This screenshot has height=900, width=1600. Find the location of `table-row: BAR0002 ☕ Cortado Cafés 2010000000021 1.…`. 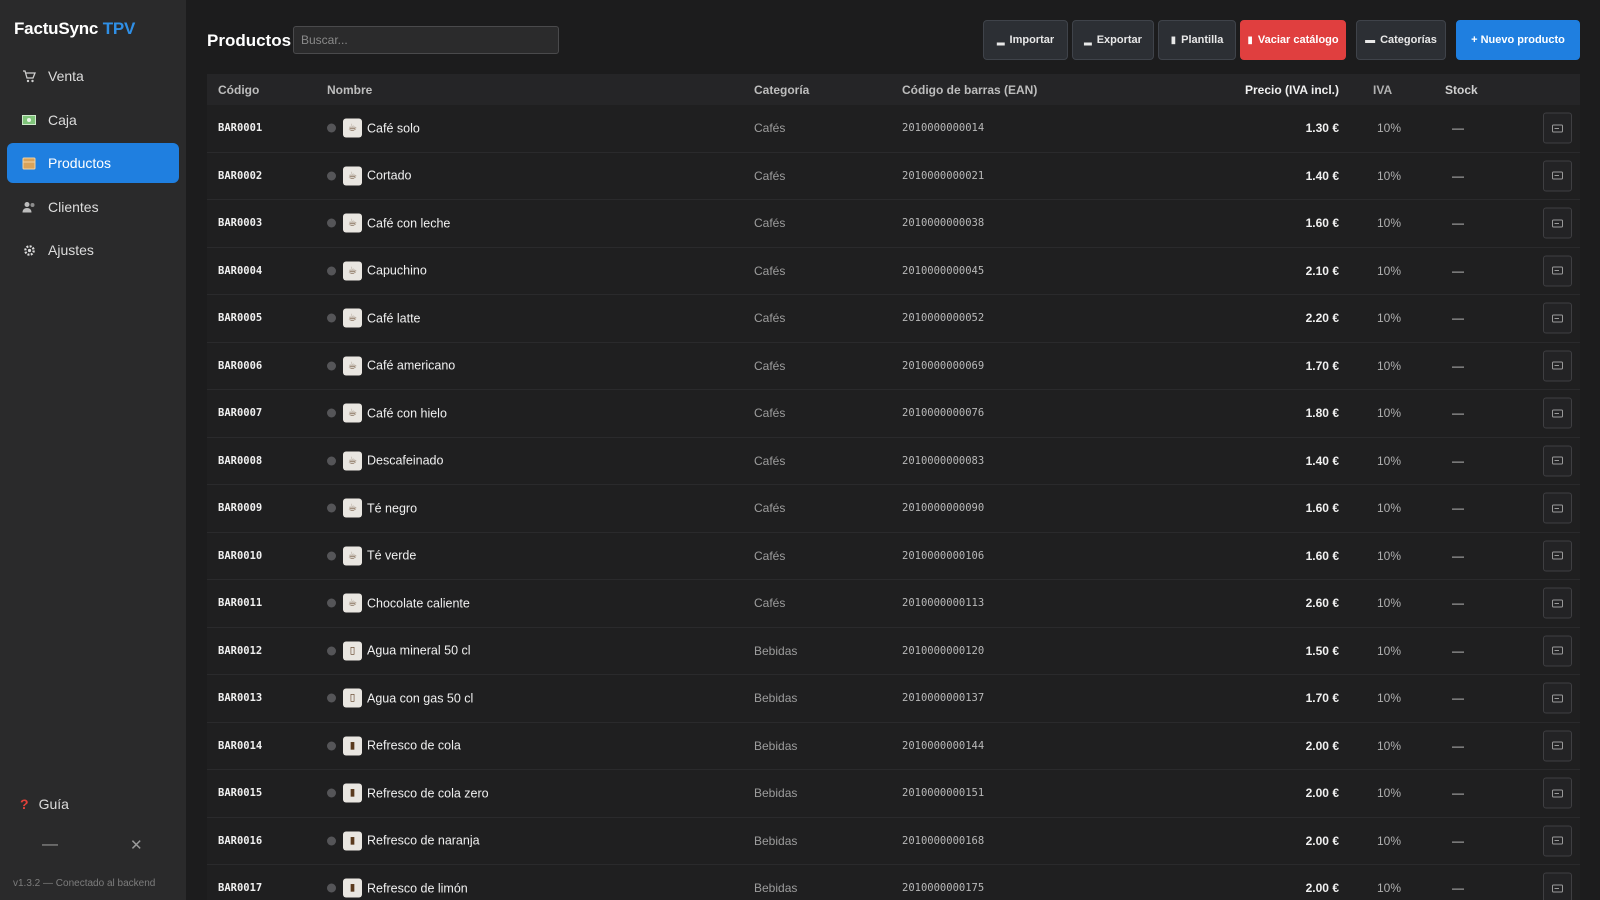

table-row: BAR0002 ☕ Cortado Cafés 2010000000021 1.… is located at coordinates (893, 176).